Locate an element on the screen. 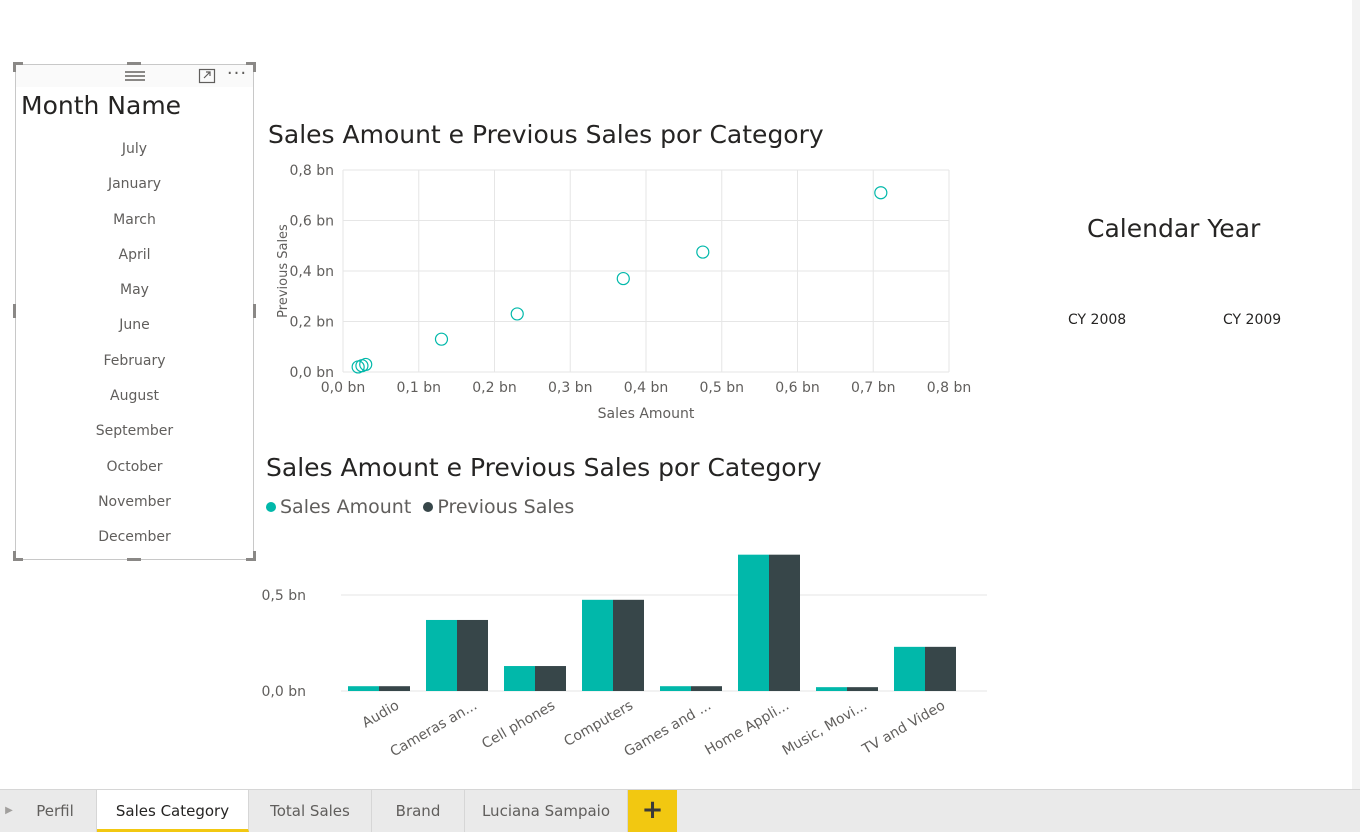 The image size is (1360, 832). x-tick-label: 0,0 bn is located at coordinates (343, 388).